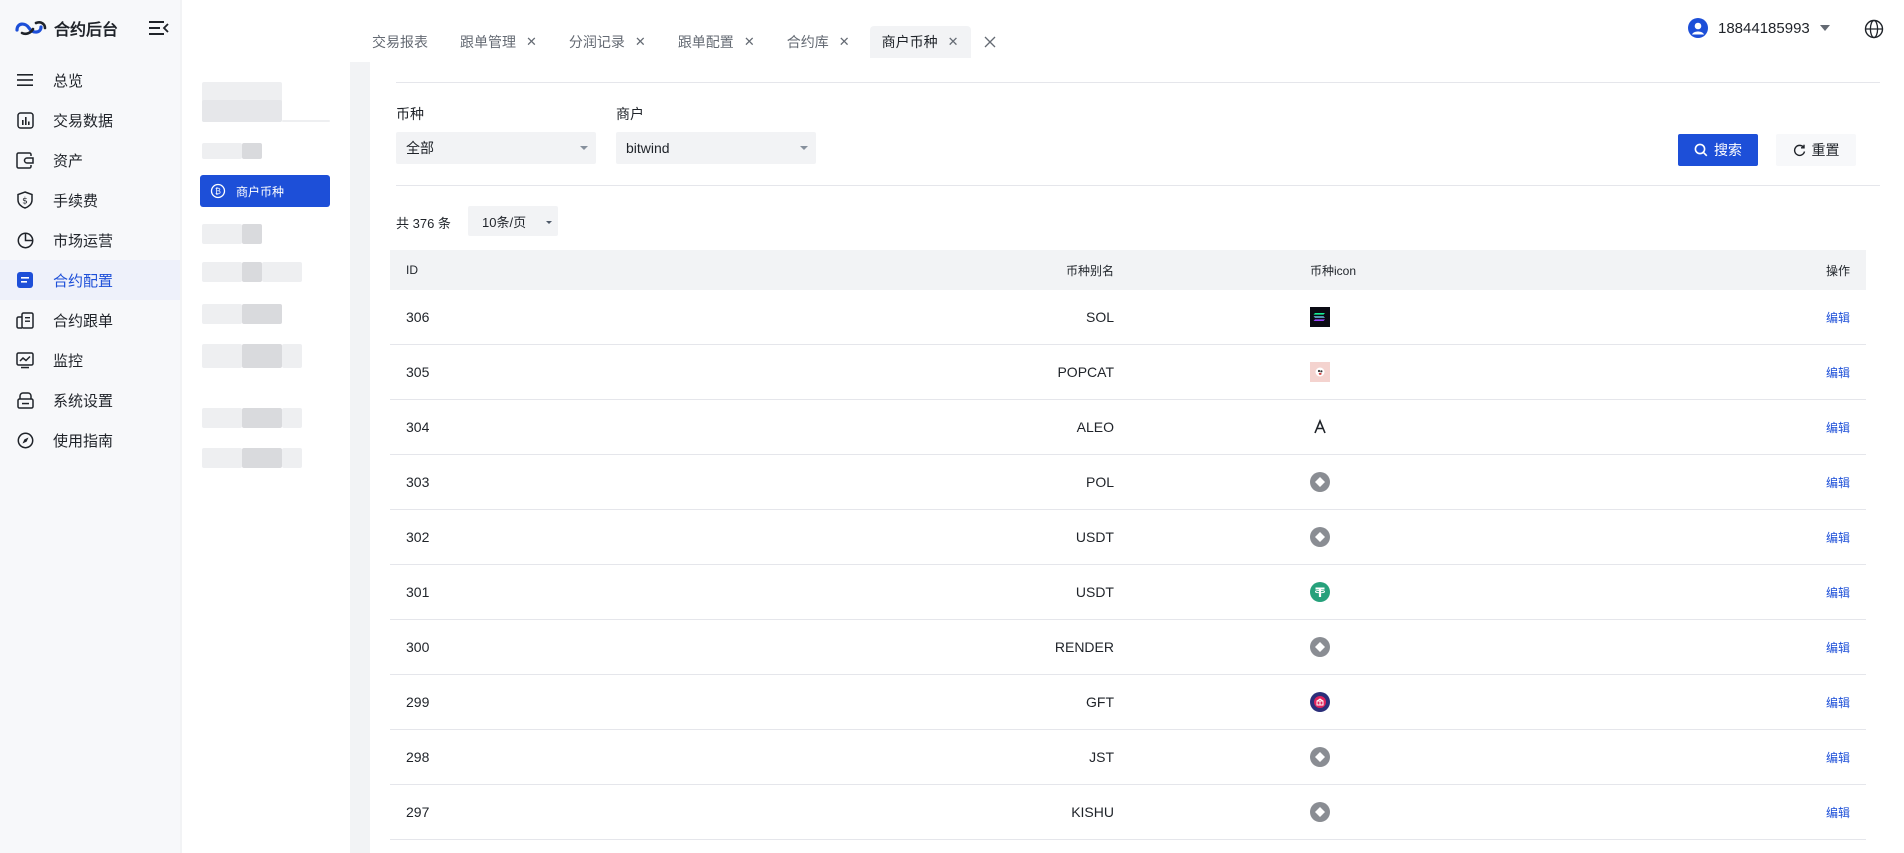 This screenshot has width=1904, height=853. Describe the element at coordinates (90, 160) in the screenshot. I see `sidebar-item-assets: 资产` at that location.